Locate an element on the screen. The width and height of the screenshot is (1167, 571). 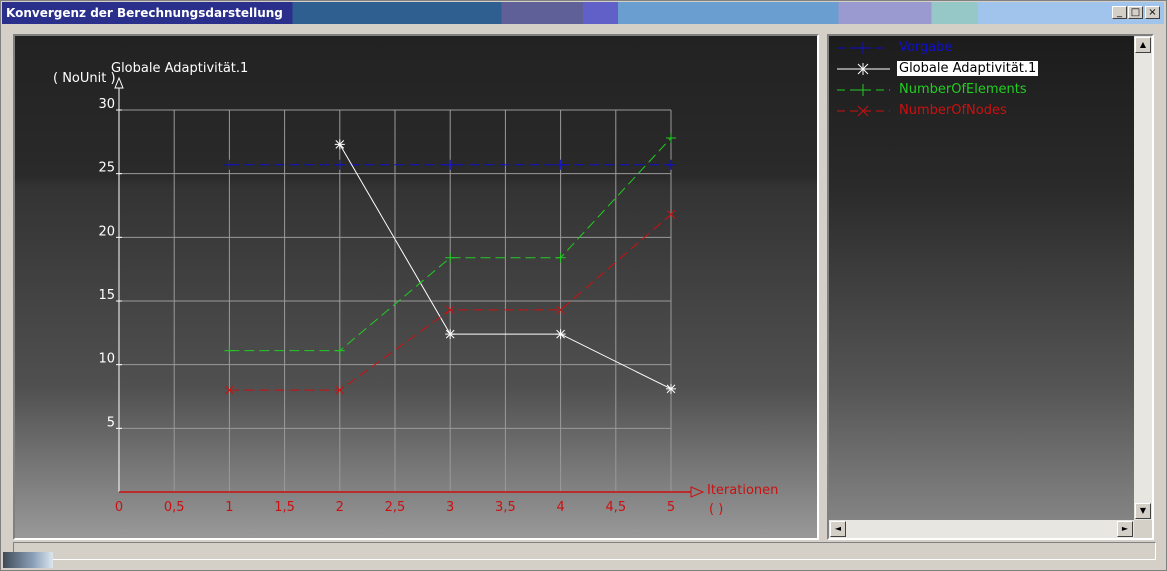
legend-item-vorgabe: Vorgabe is located at coordinates (982, 48).